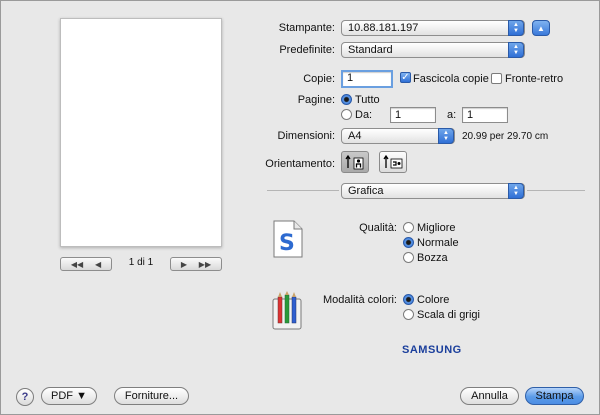 This screenshot has height=415, width=600. I want to click on paper-size-value: A4, so click(355, 136).